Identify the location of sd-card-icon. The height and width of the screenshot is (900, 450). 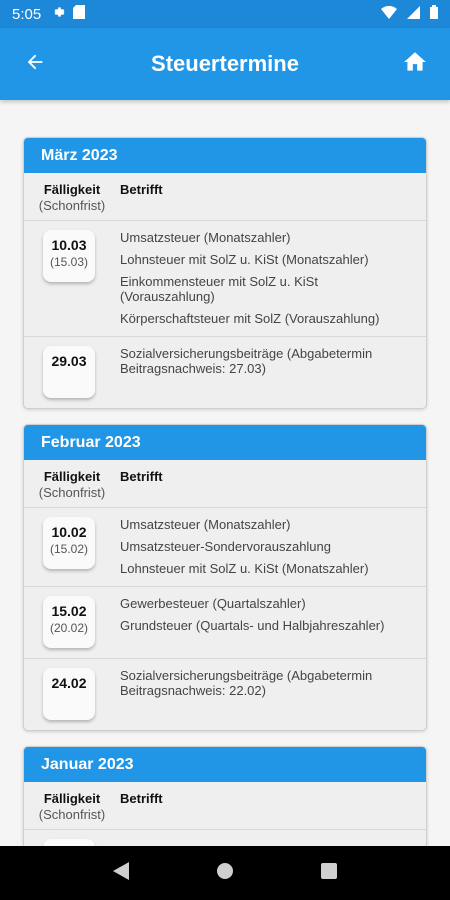
(79, 14).